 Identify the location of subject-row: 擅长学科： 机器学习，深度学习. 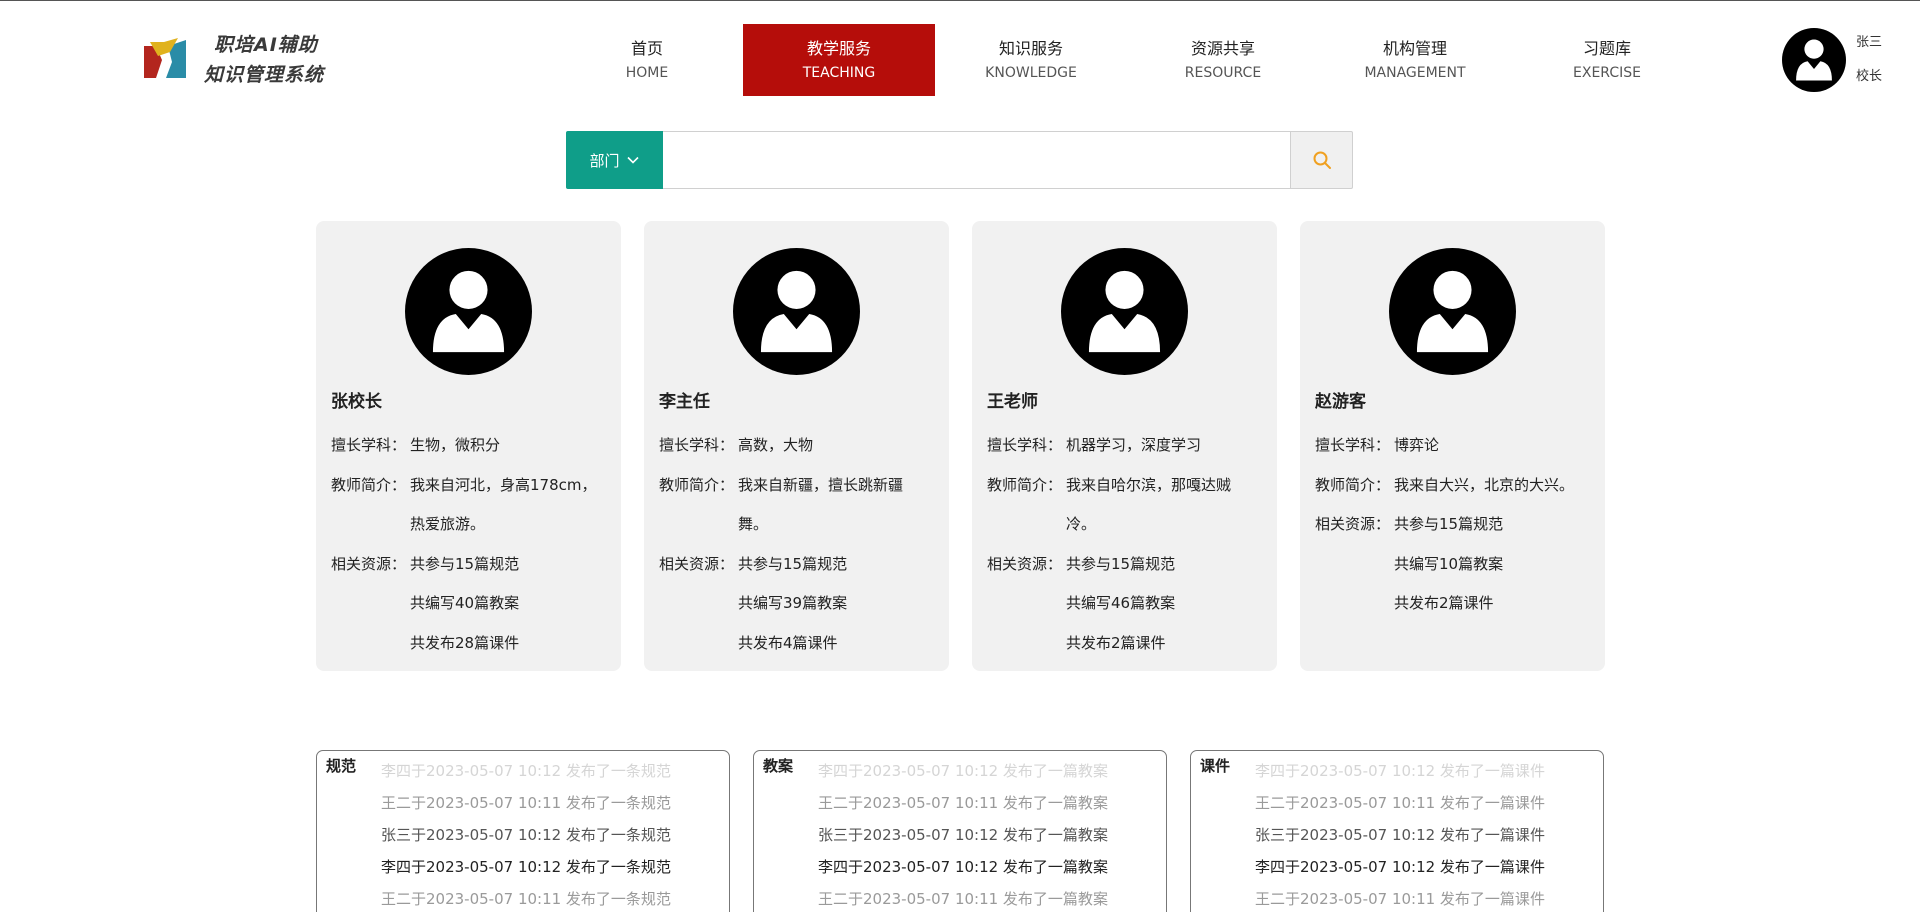
(1129, 446).